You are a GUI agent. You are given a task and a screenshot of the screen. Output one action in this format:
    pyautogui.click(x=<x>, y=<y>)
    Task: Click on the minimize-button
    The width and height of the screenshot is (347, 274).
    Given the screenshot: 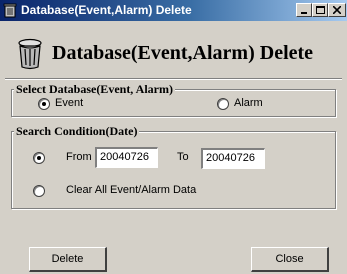 What is the action you would take?
    pyautogui.click(x=304, y=10)
    